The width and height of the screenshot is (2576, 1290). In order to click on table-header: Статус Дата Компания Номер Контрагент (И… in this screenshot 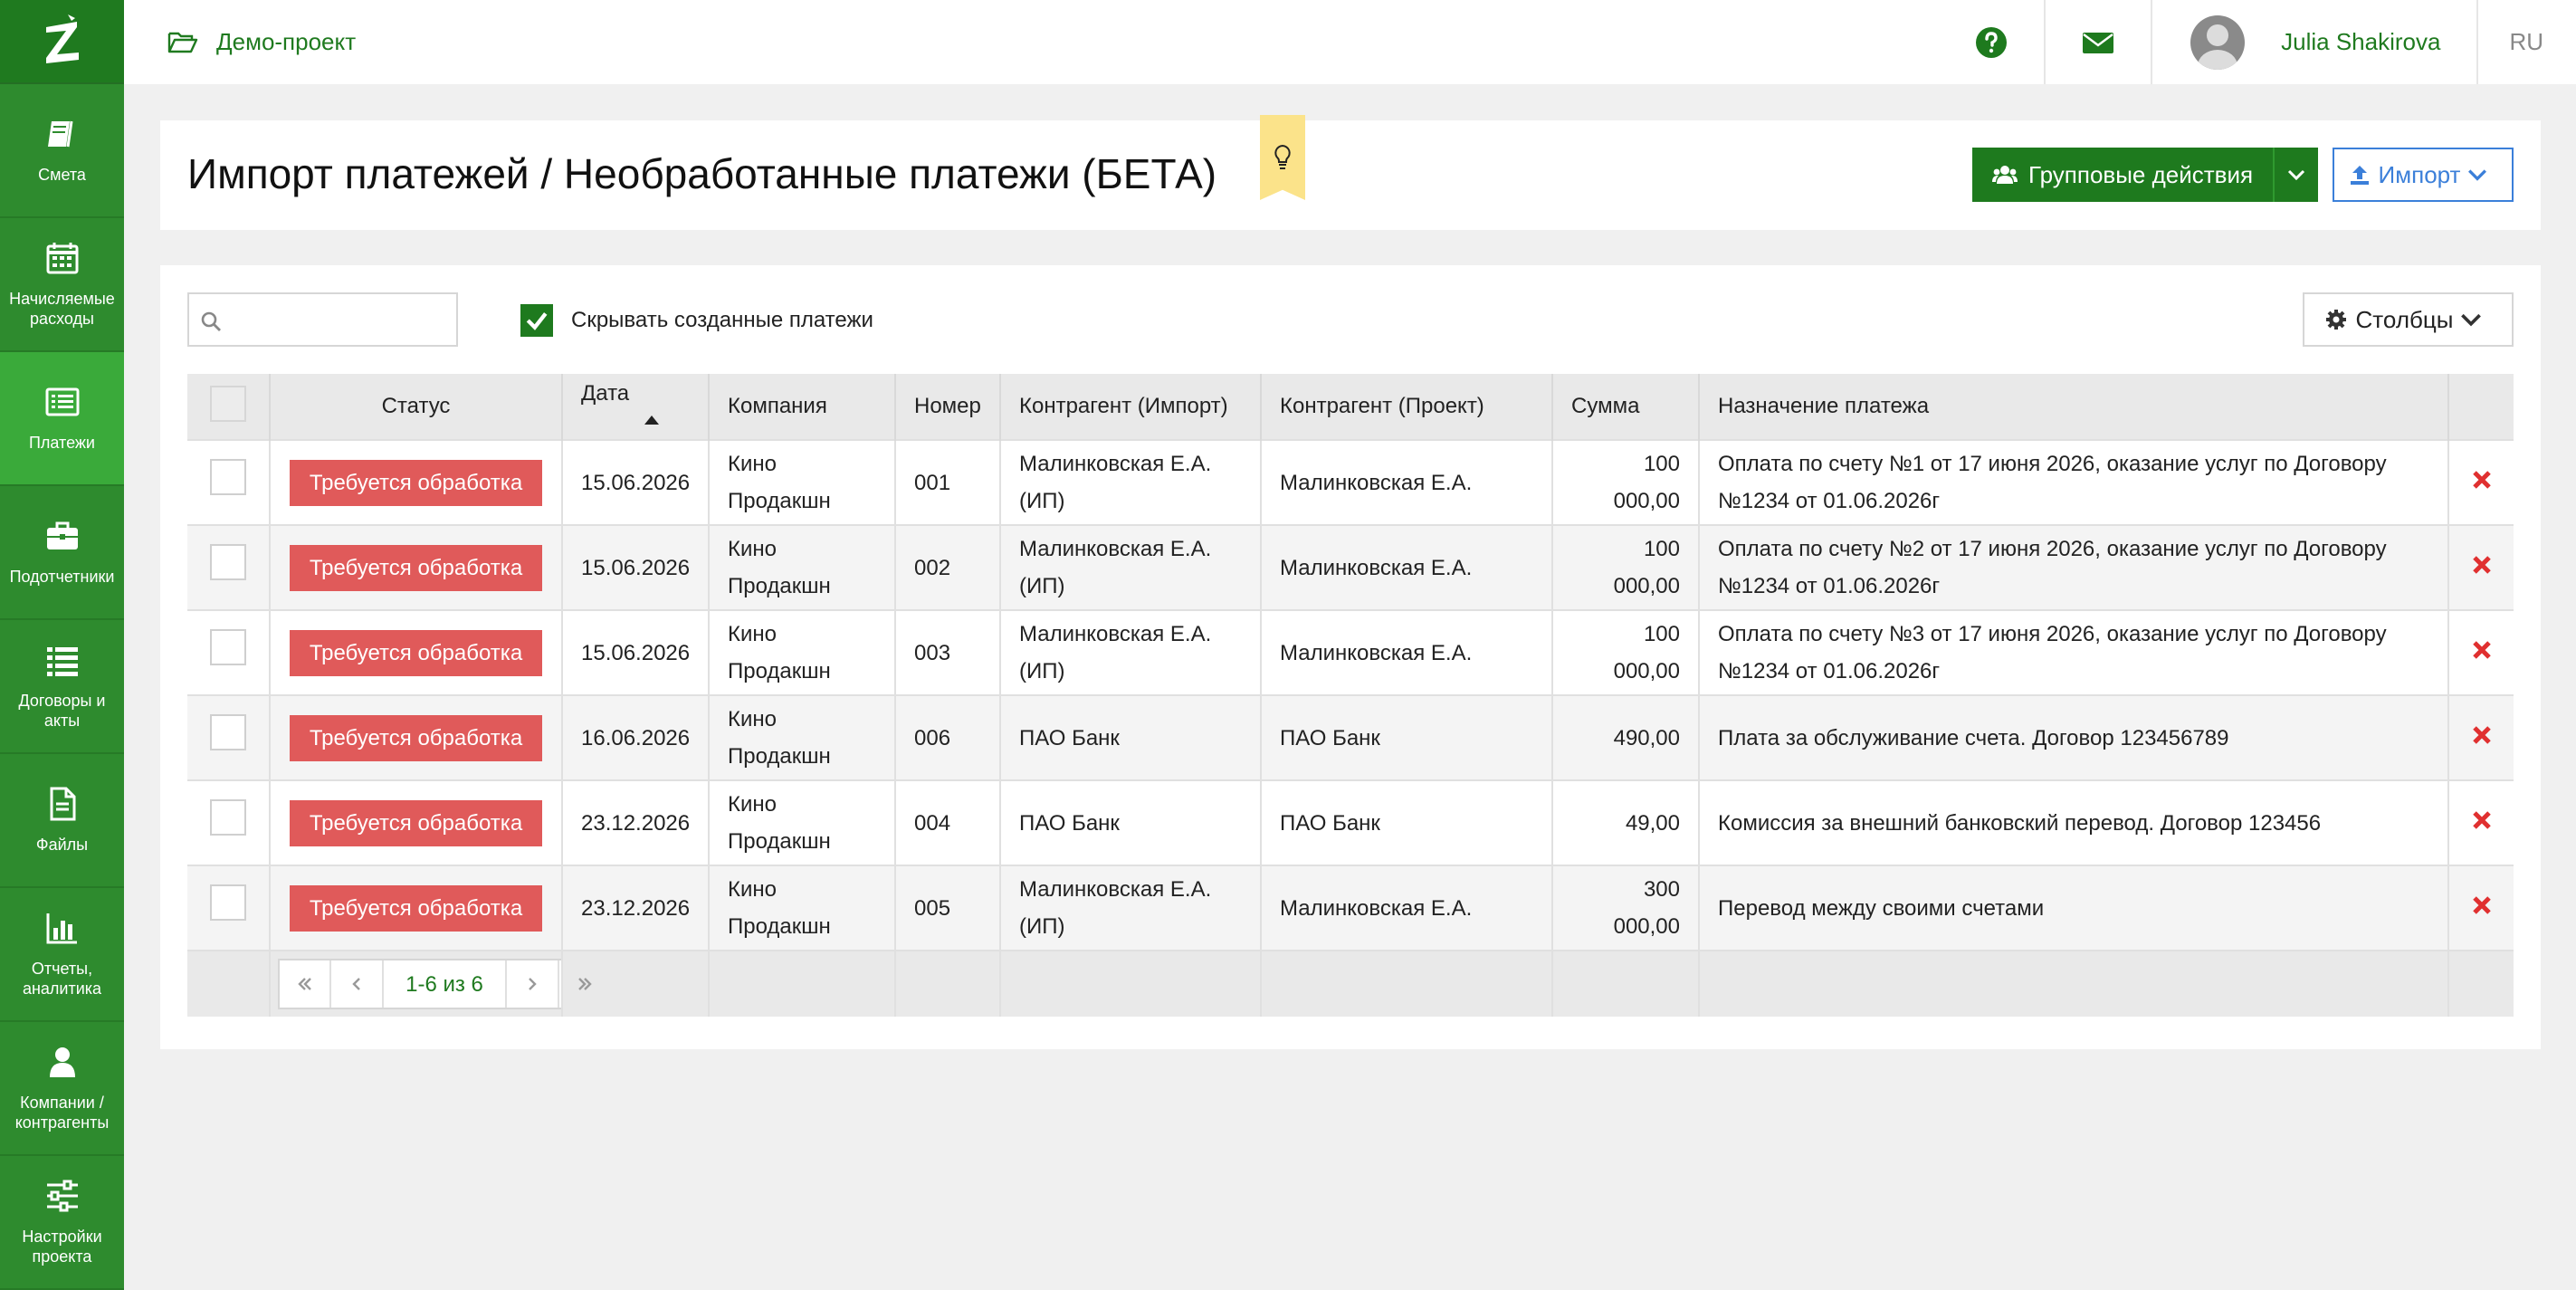, I will do `click(1351, 407)`.